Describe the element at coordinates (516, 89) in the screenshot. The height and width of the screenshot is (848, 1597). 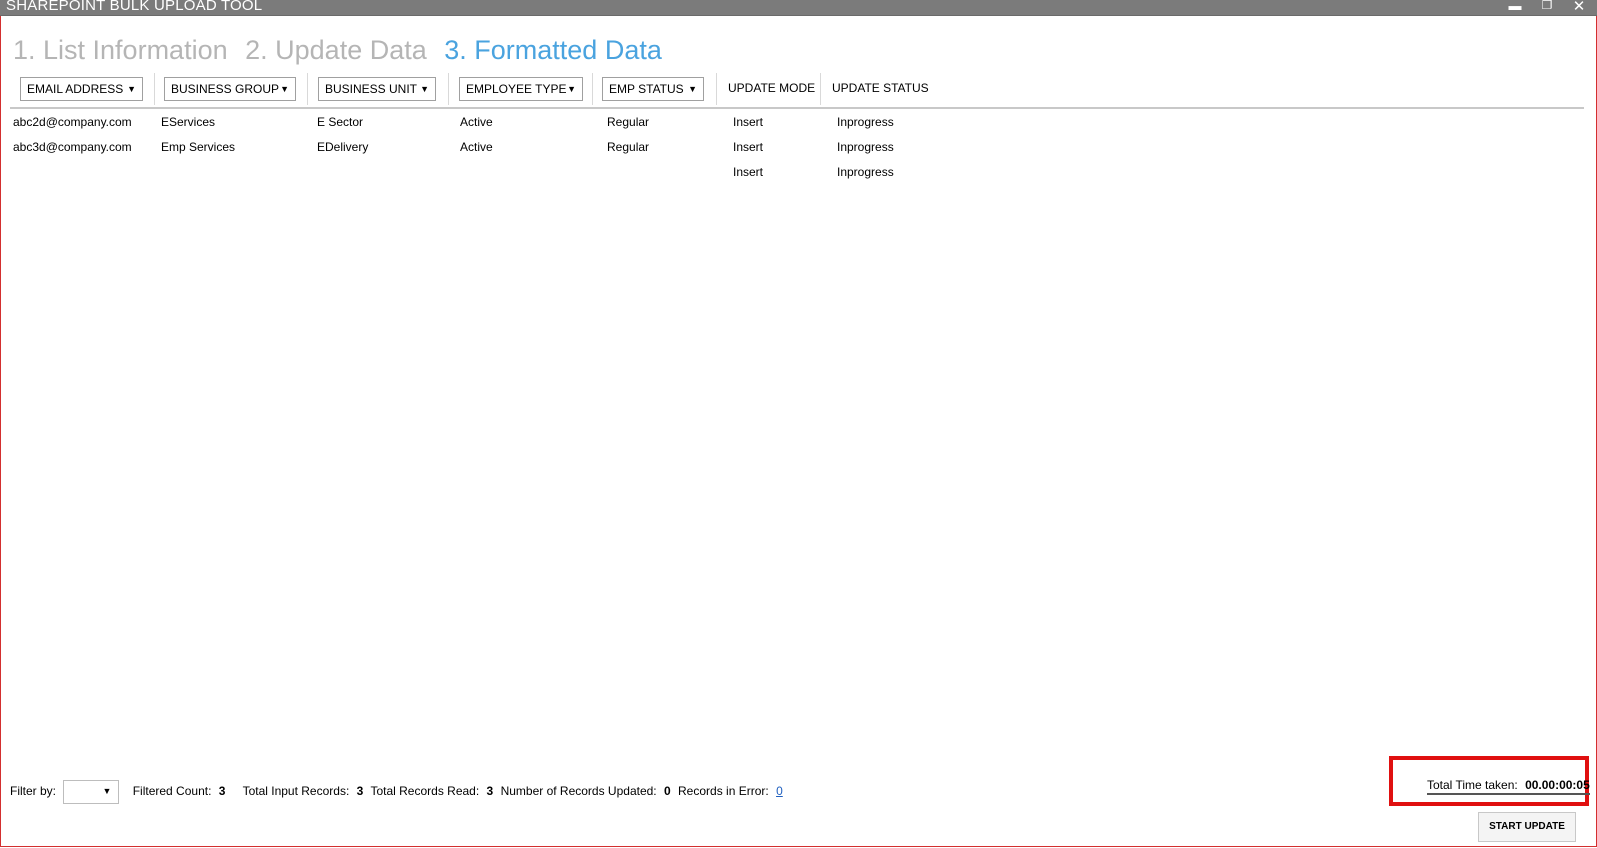
I see `column-label: EMPLOYEE TYPE` at that location.